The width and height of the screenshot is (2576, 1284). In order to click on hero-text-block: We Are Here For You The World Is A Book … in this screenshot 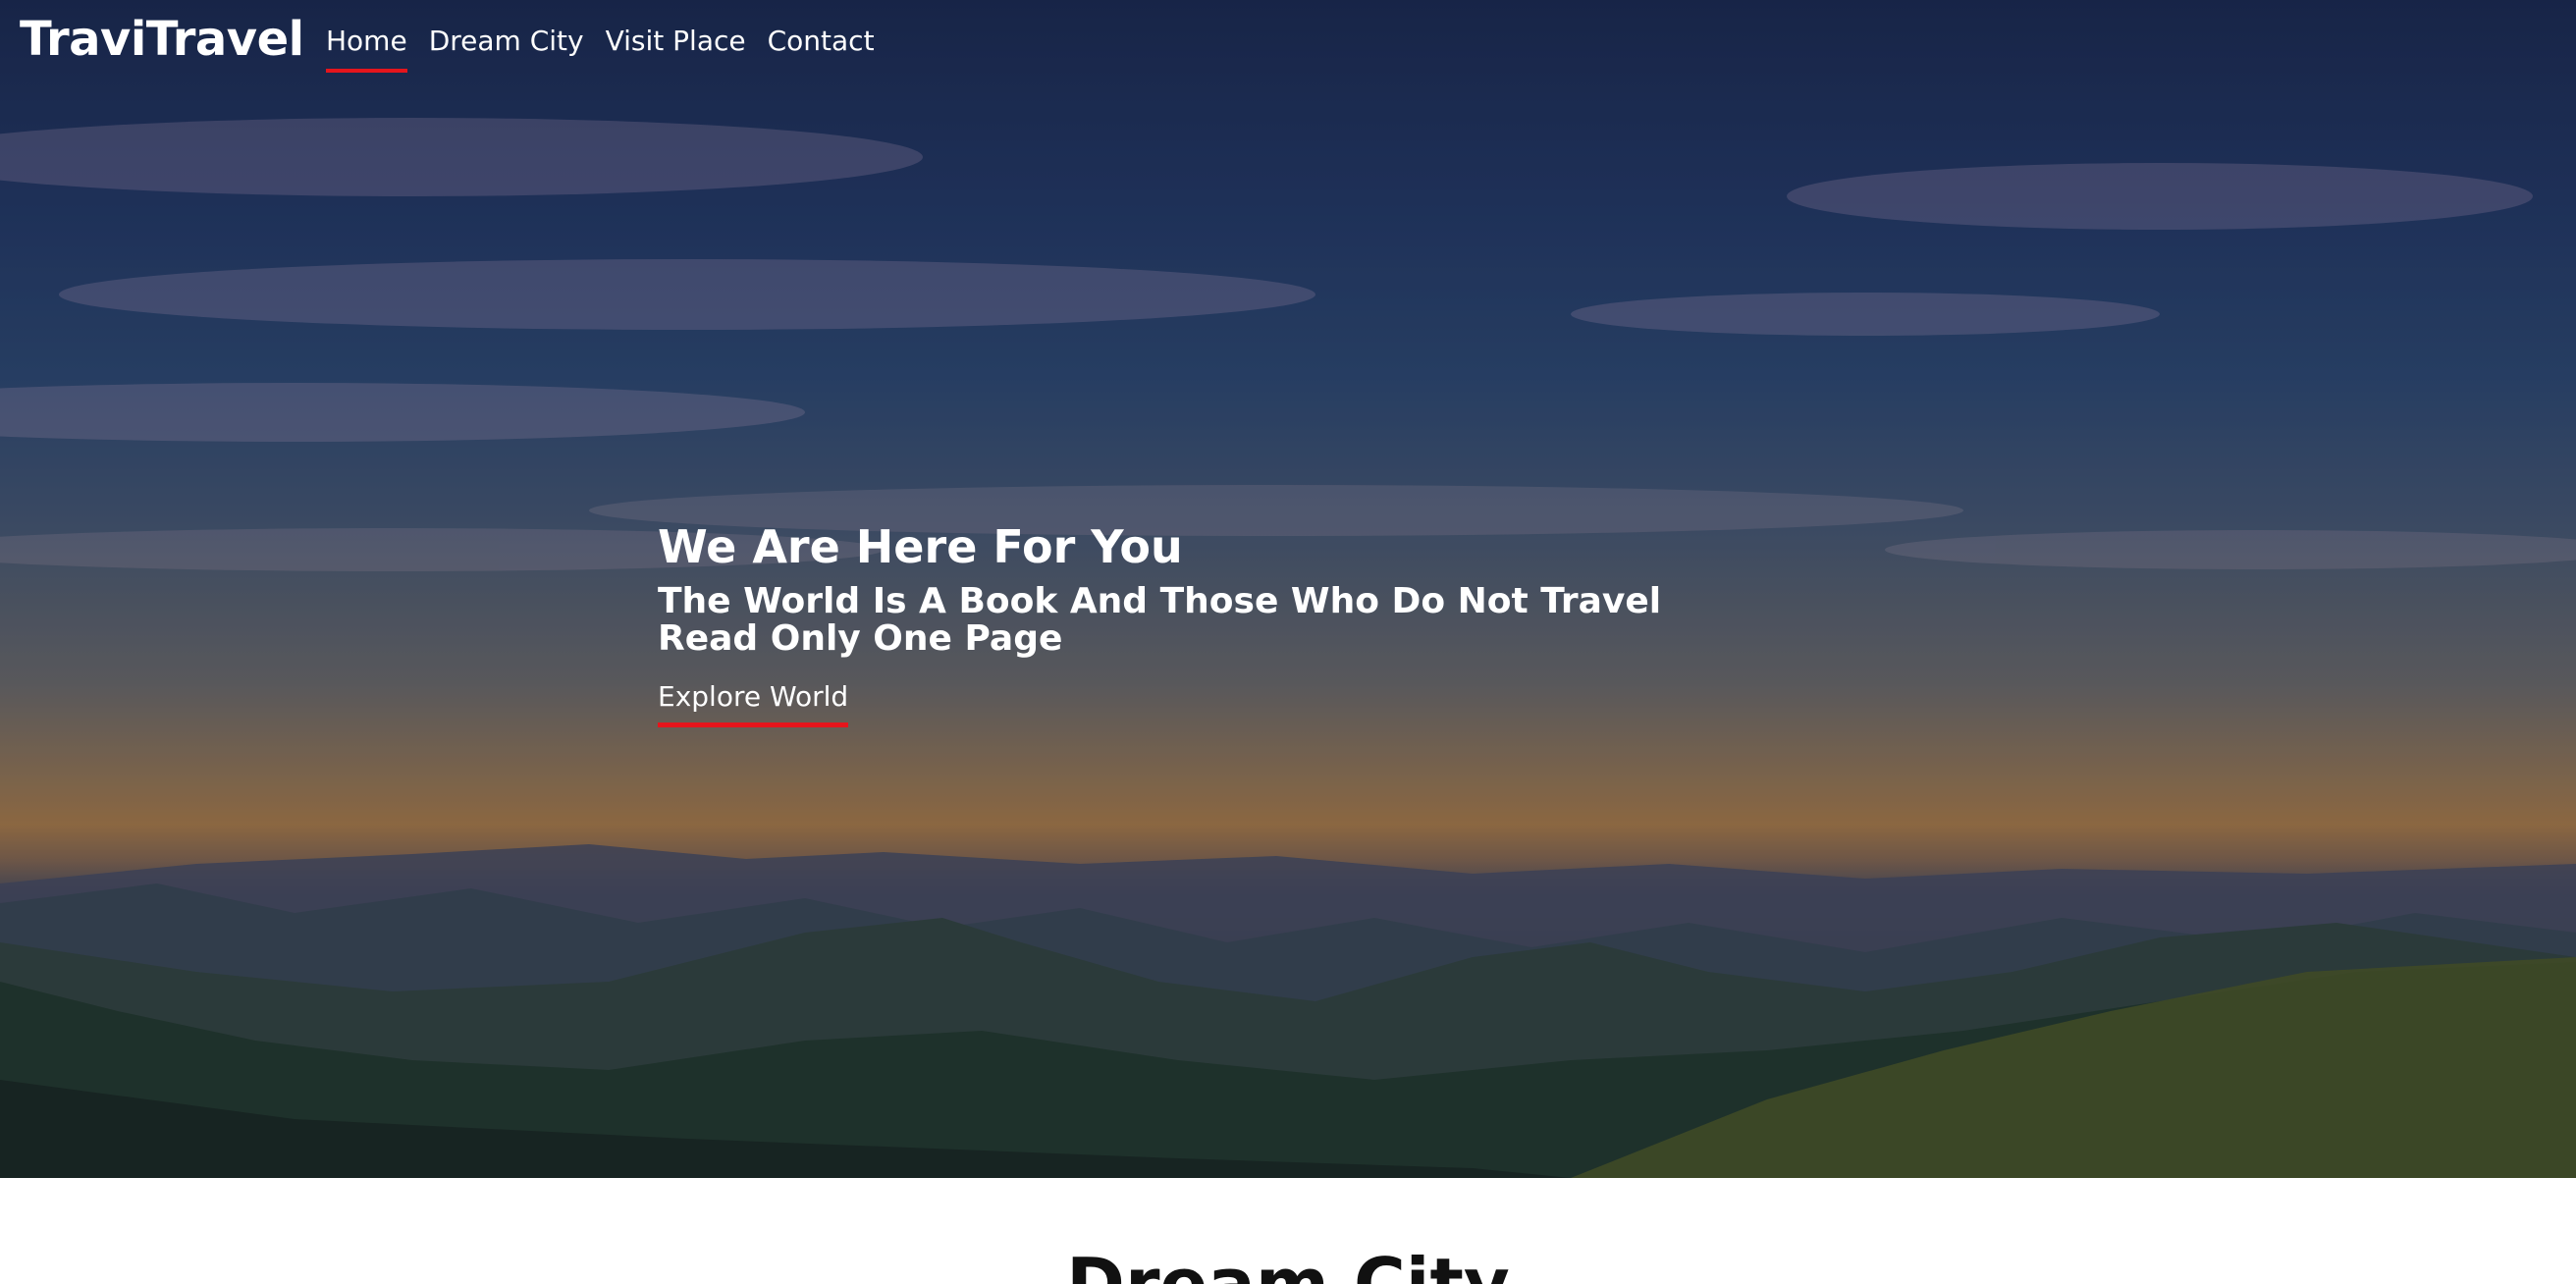, I will do `click(1198, 620)`.